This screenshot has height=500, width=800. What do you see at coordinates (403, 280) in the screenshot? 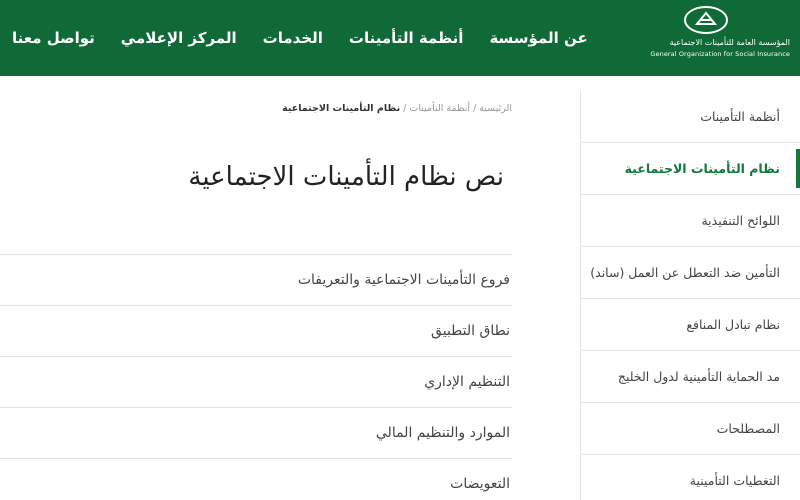
I see `section-label: فروع التأمينات الاجتماعية والتعريفات` at bounding box center [403, 280].